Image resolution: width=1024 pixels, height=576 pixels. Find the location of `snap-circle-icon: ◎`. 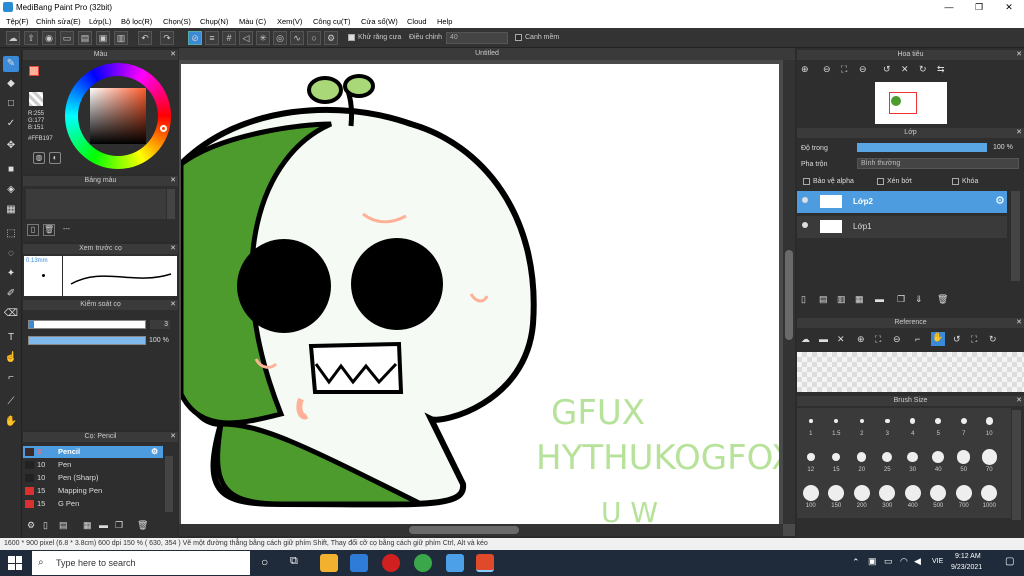

snap-circle-icon: ◎ is located at coordinates (280, 38).